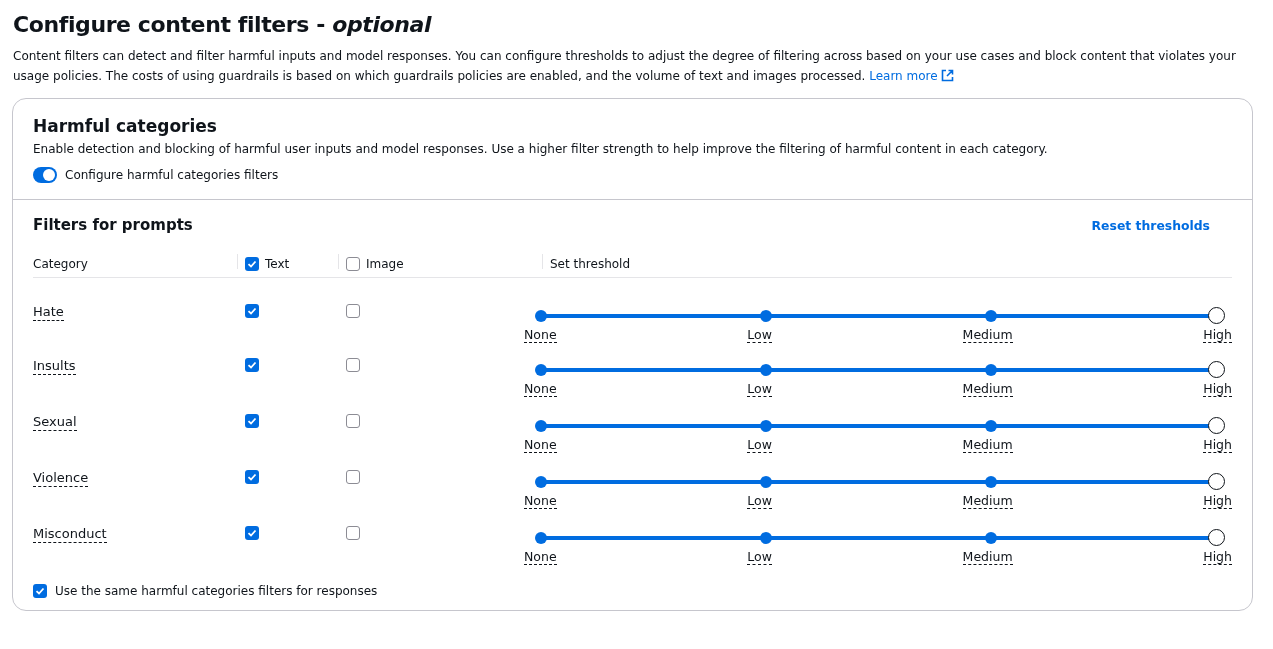 This screenshot has height=649, width=1273. Describe the element at coordinates (48, 312) in the screenshot. I see `category-name: Hate` at that location.